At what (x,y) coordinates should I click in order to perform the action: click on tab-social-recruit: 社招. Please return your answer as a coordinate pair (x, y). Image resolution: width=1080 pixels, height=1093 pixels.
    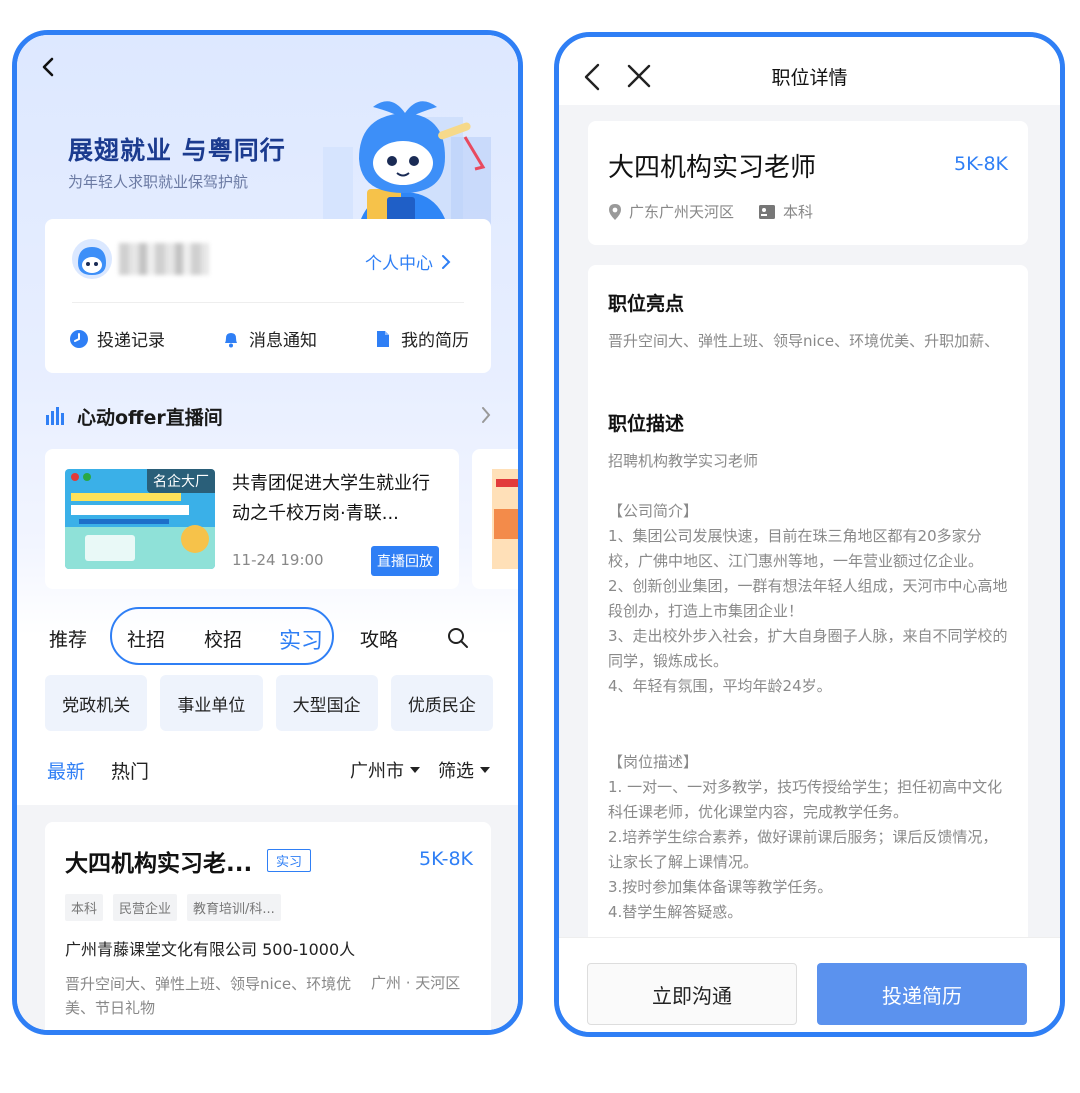
    Looking at the image, I should click on (146, 638).